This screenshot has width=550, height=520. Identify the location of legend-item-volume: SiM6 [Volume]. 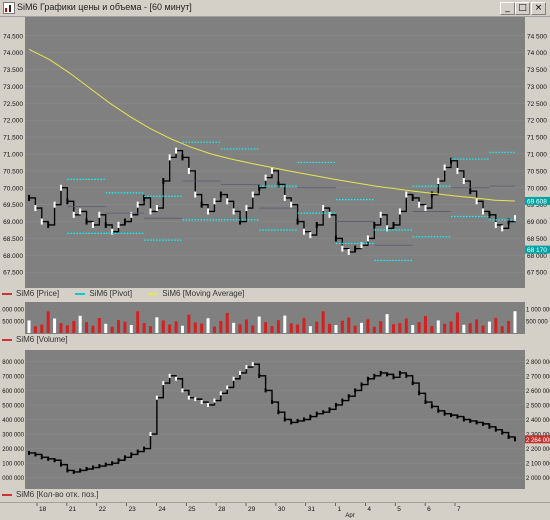
(35, 339).